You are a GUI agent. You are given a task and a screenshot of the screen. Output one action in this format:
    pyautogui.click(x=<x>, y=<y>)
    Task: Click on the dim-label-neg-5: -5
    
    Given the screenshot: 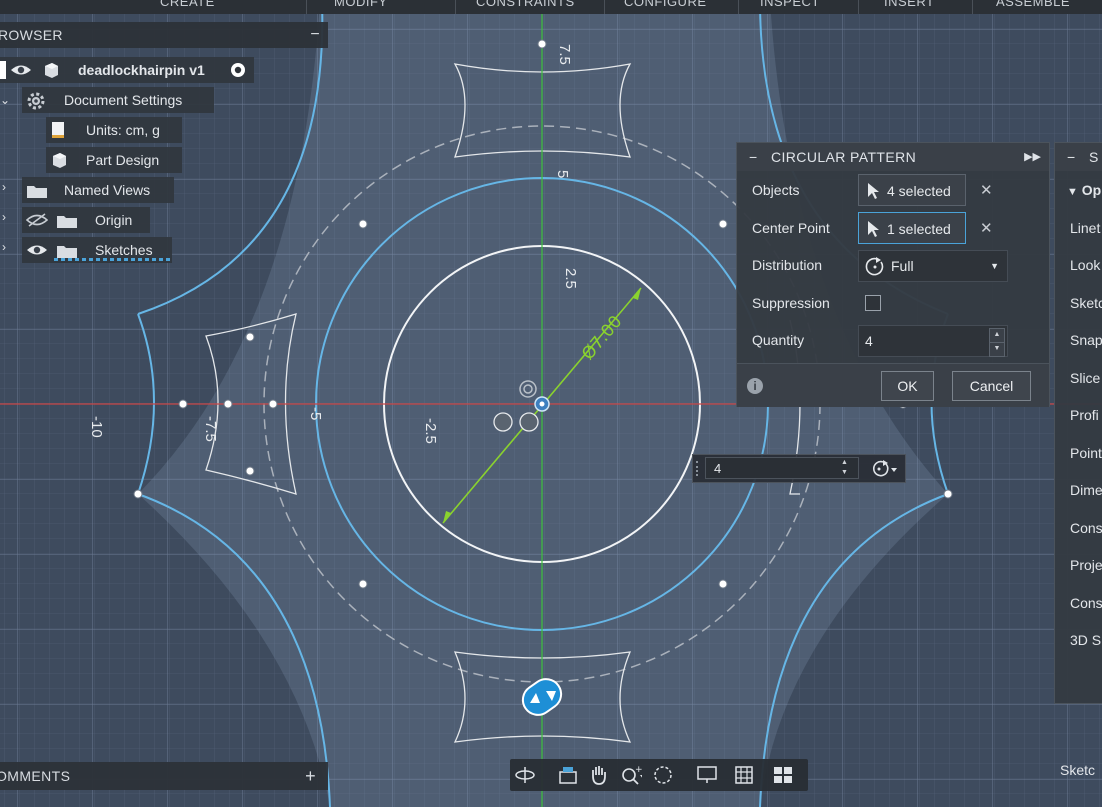 What is the action you would take?
    pyautogui.click(x=315, y=413)
    